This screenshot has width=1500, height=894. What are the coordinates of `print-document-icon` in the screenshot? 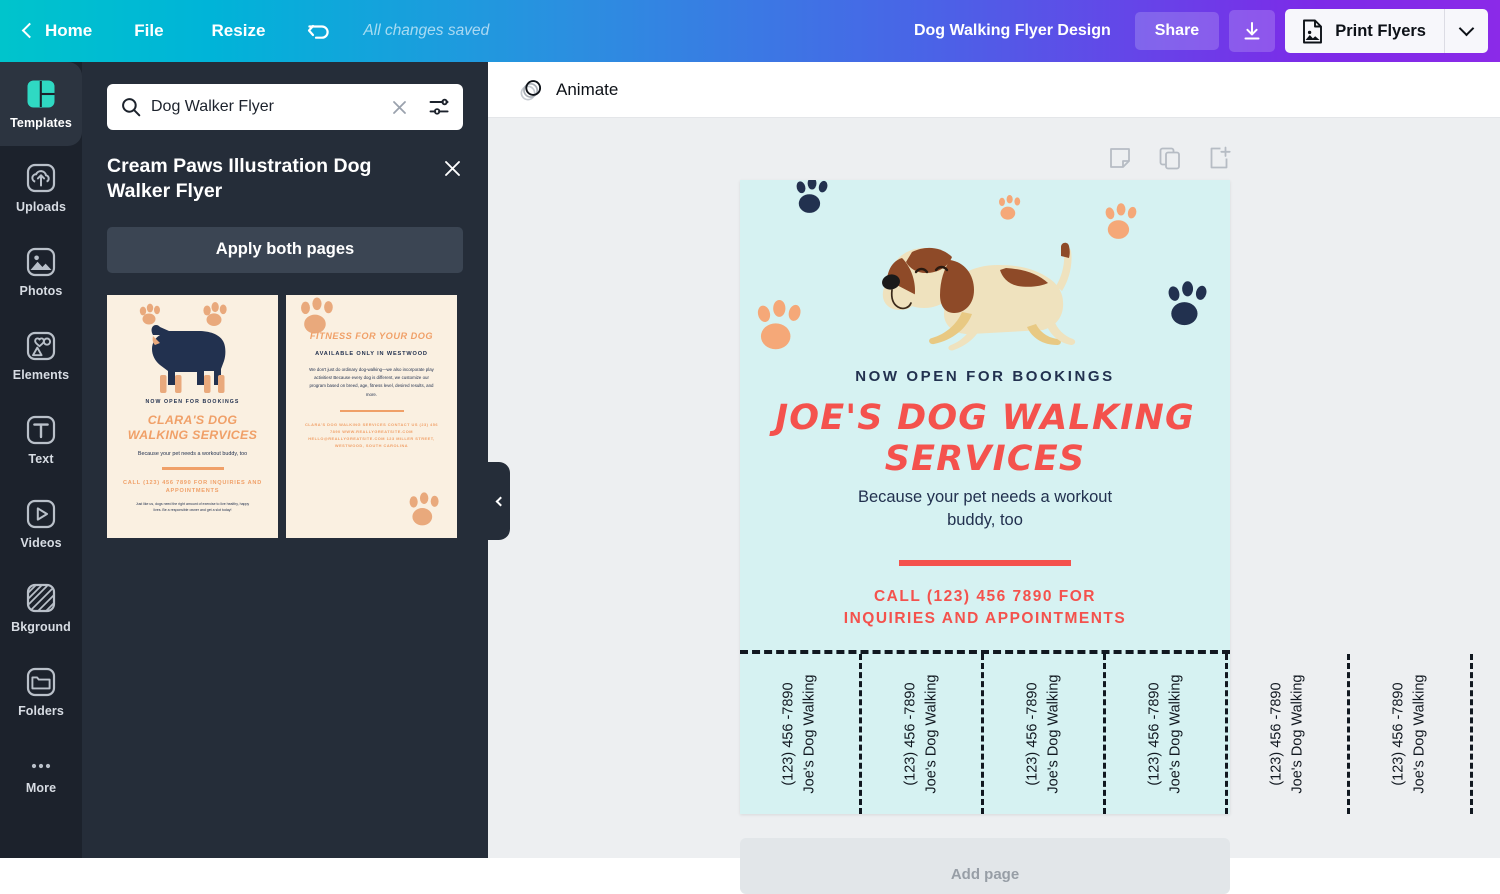 It's located at (1313, 31).